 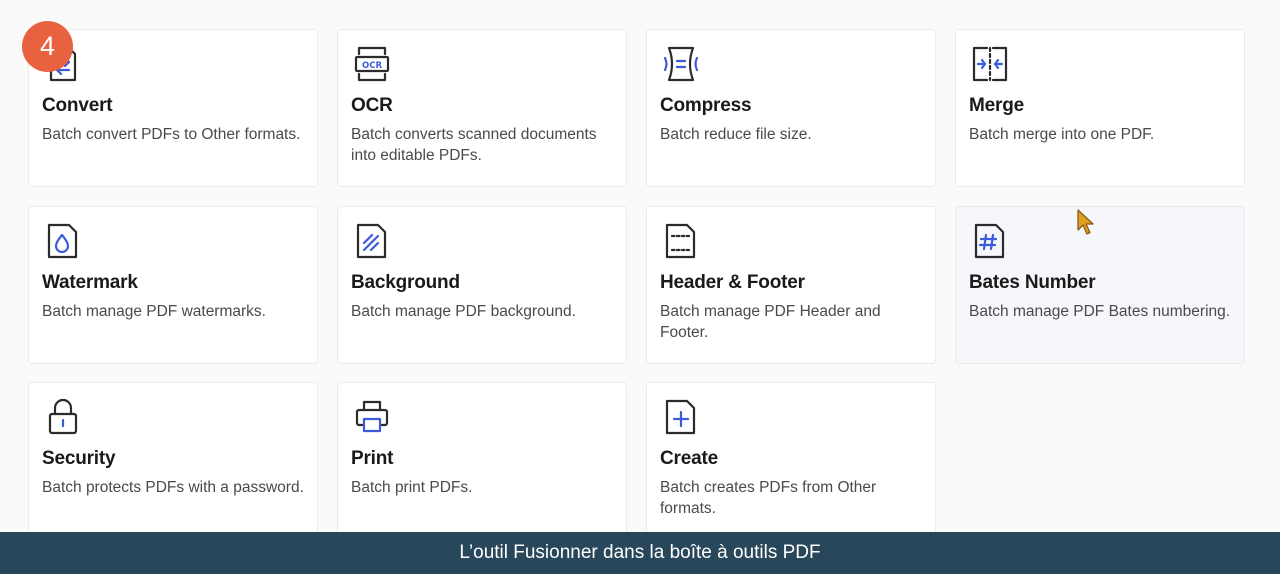 What do you see at coordinates (463, 311) in the screenshot?
I see `tool-description: Batch manage PDF background.` at bounding box center [463, 311].